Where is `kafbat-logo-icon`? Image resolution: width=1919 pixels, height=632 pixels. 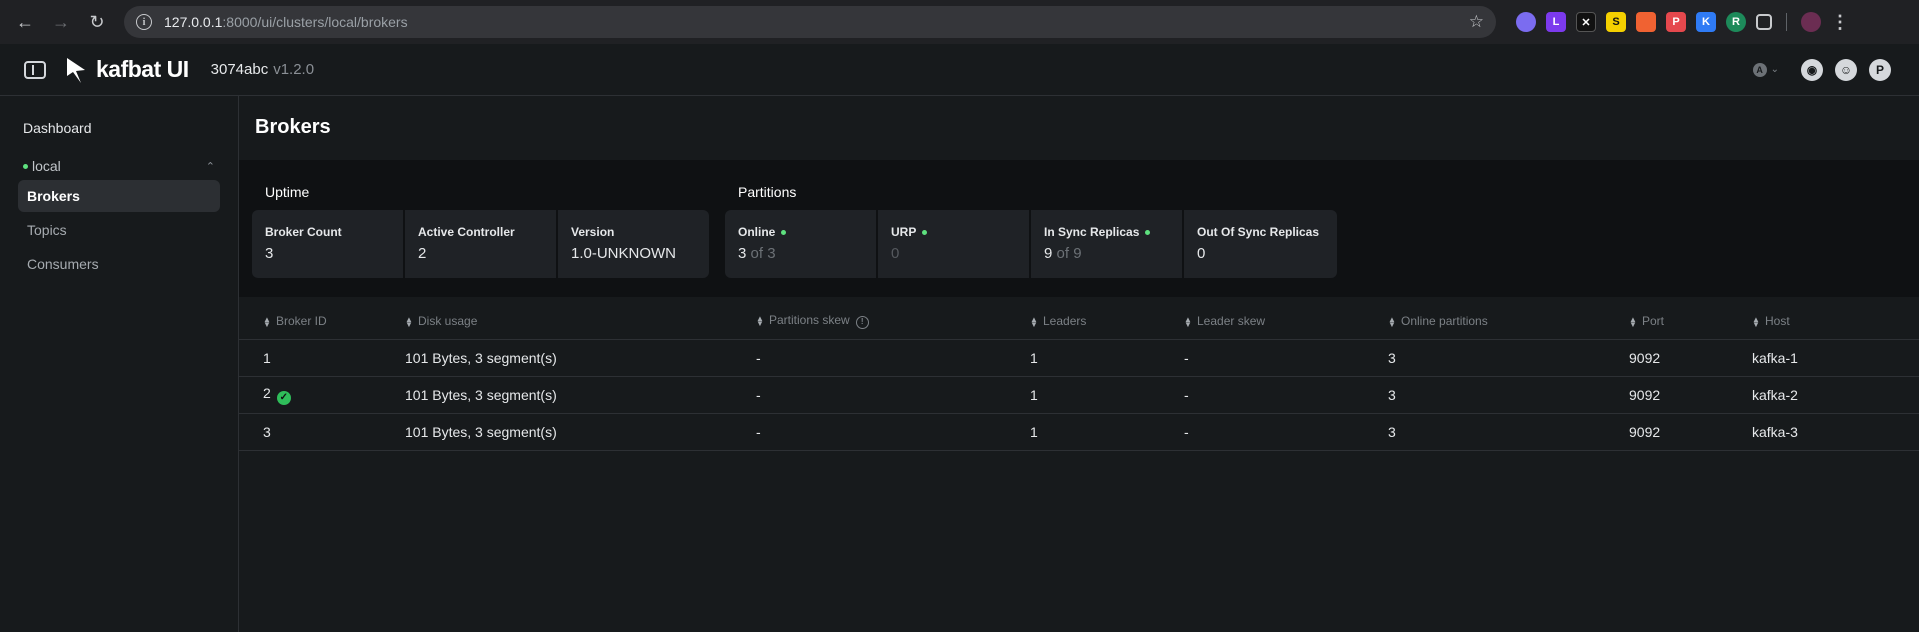
kafbat-logo-icon is located at coordinates (76, 70).